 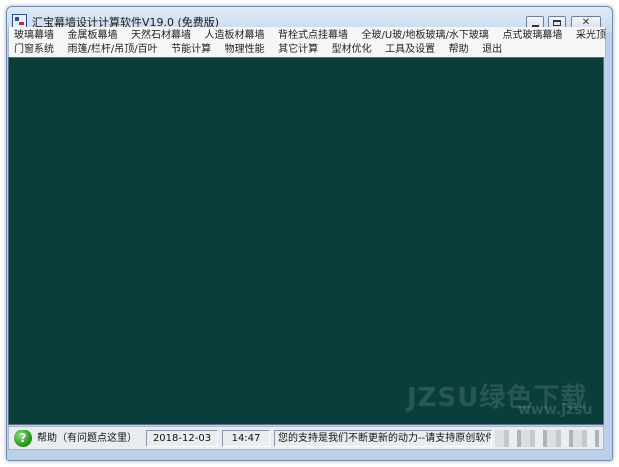 What do you see at coordinates (410, 49) in the screenshot?
I see `menu-tools-settings: 工具及设置` at bounding box center [410, 49].